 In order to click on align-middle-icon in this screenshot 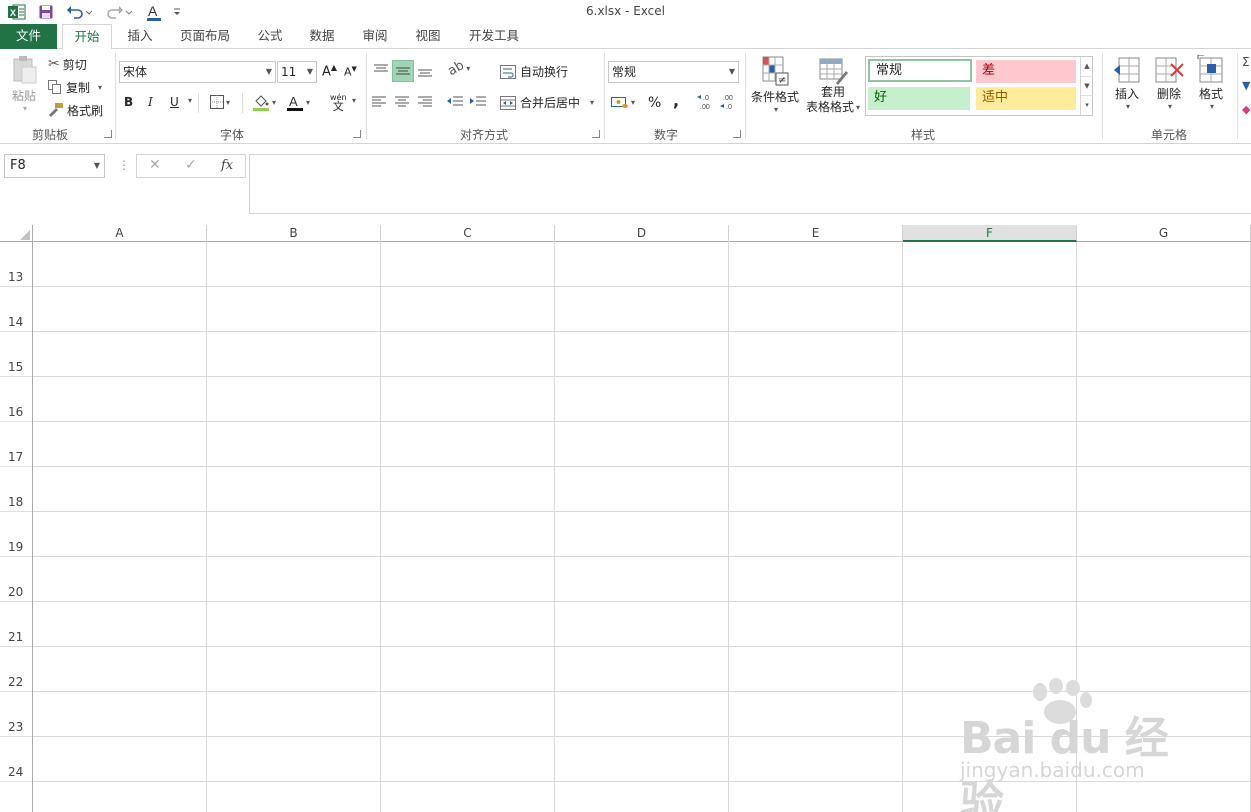, I will do `click(403, 71)`.